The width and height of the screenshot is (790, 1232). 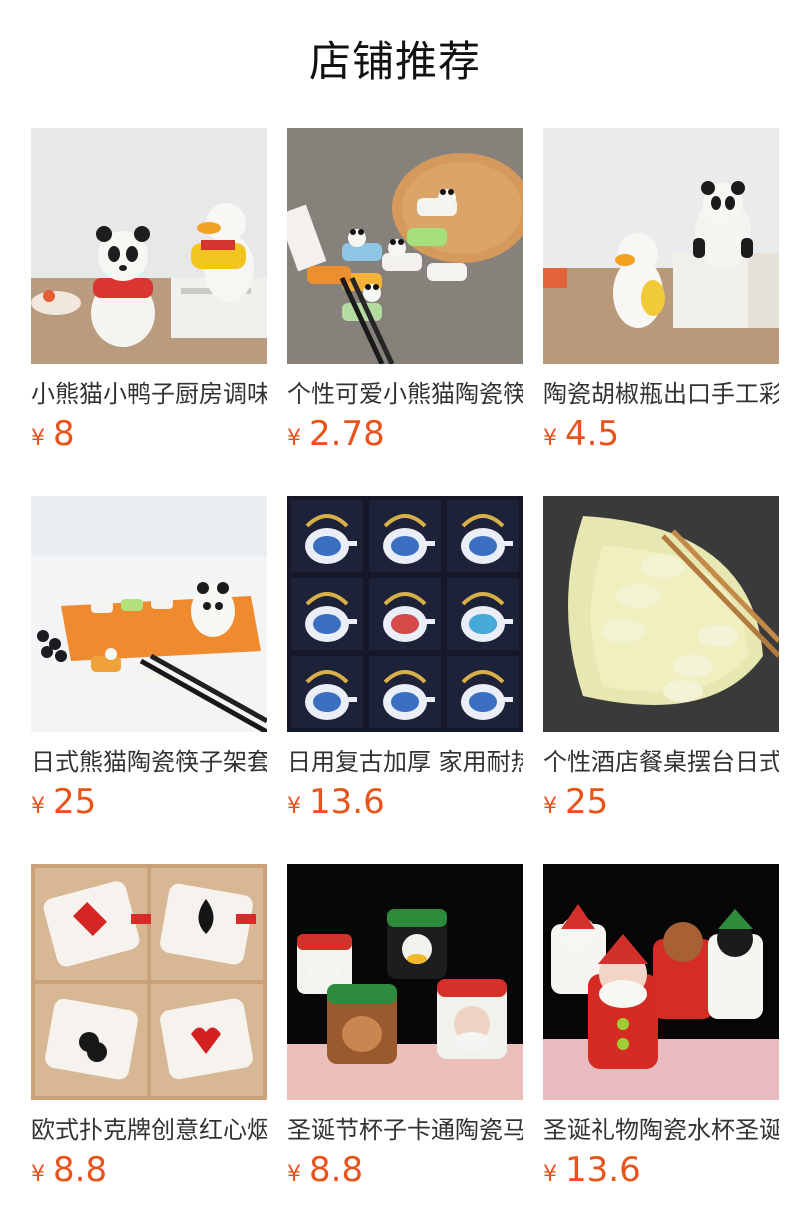 I want to click on product-image-christmas-mugs, so click(x=405, y=982).